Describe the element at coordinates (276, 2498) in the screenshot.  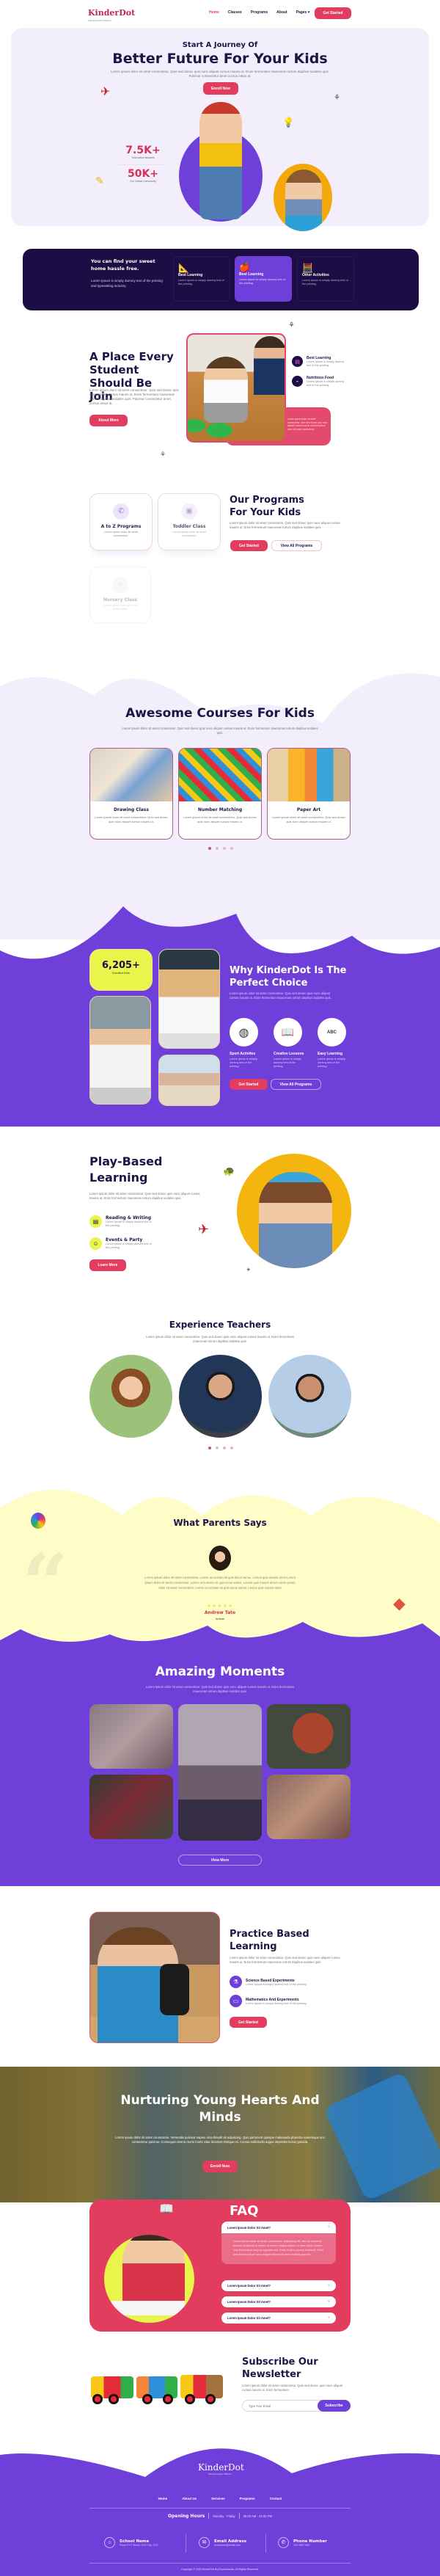
I see `footer-link-contact: Contact` at that location.